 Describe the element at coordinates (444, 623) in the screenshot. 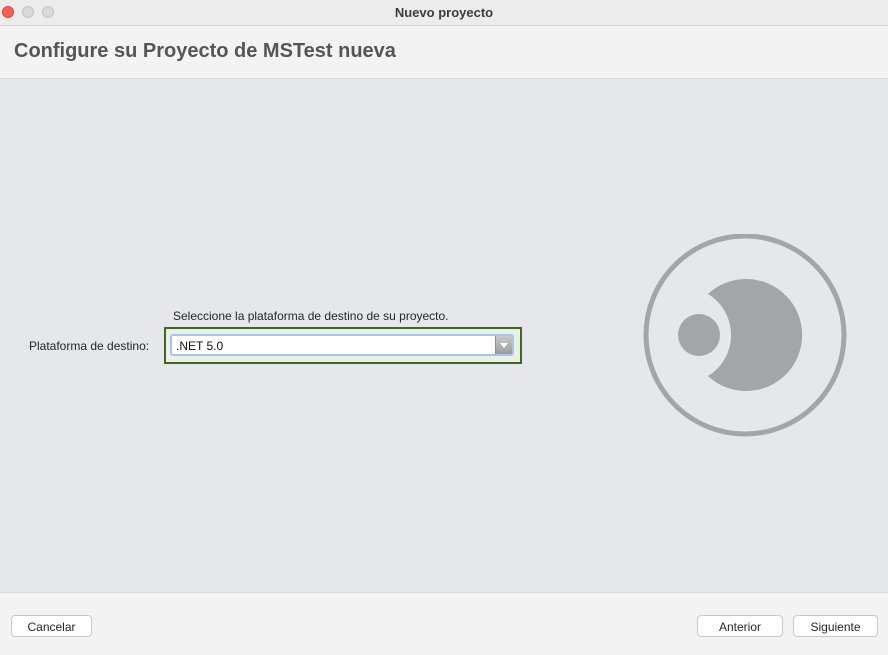

I see `dialog-footer: Cancelar Anterior Siguiente` at that location.